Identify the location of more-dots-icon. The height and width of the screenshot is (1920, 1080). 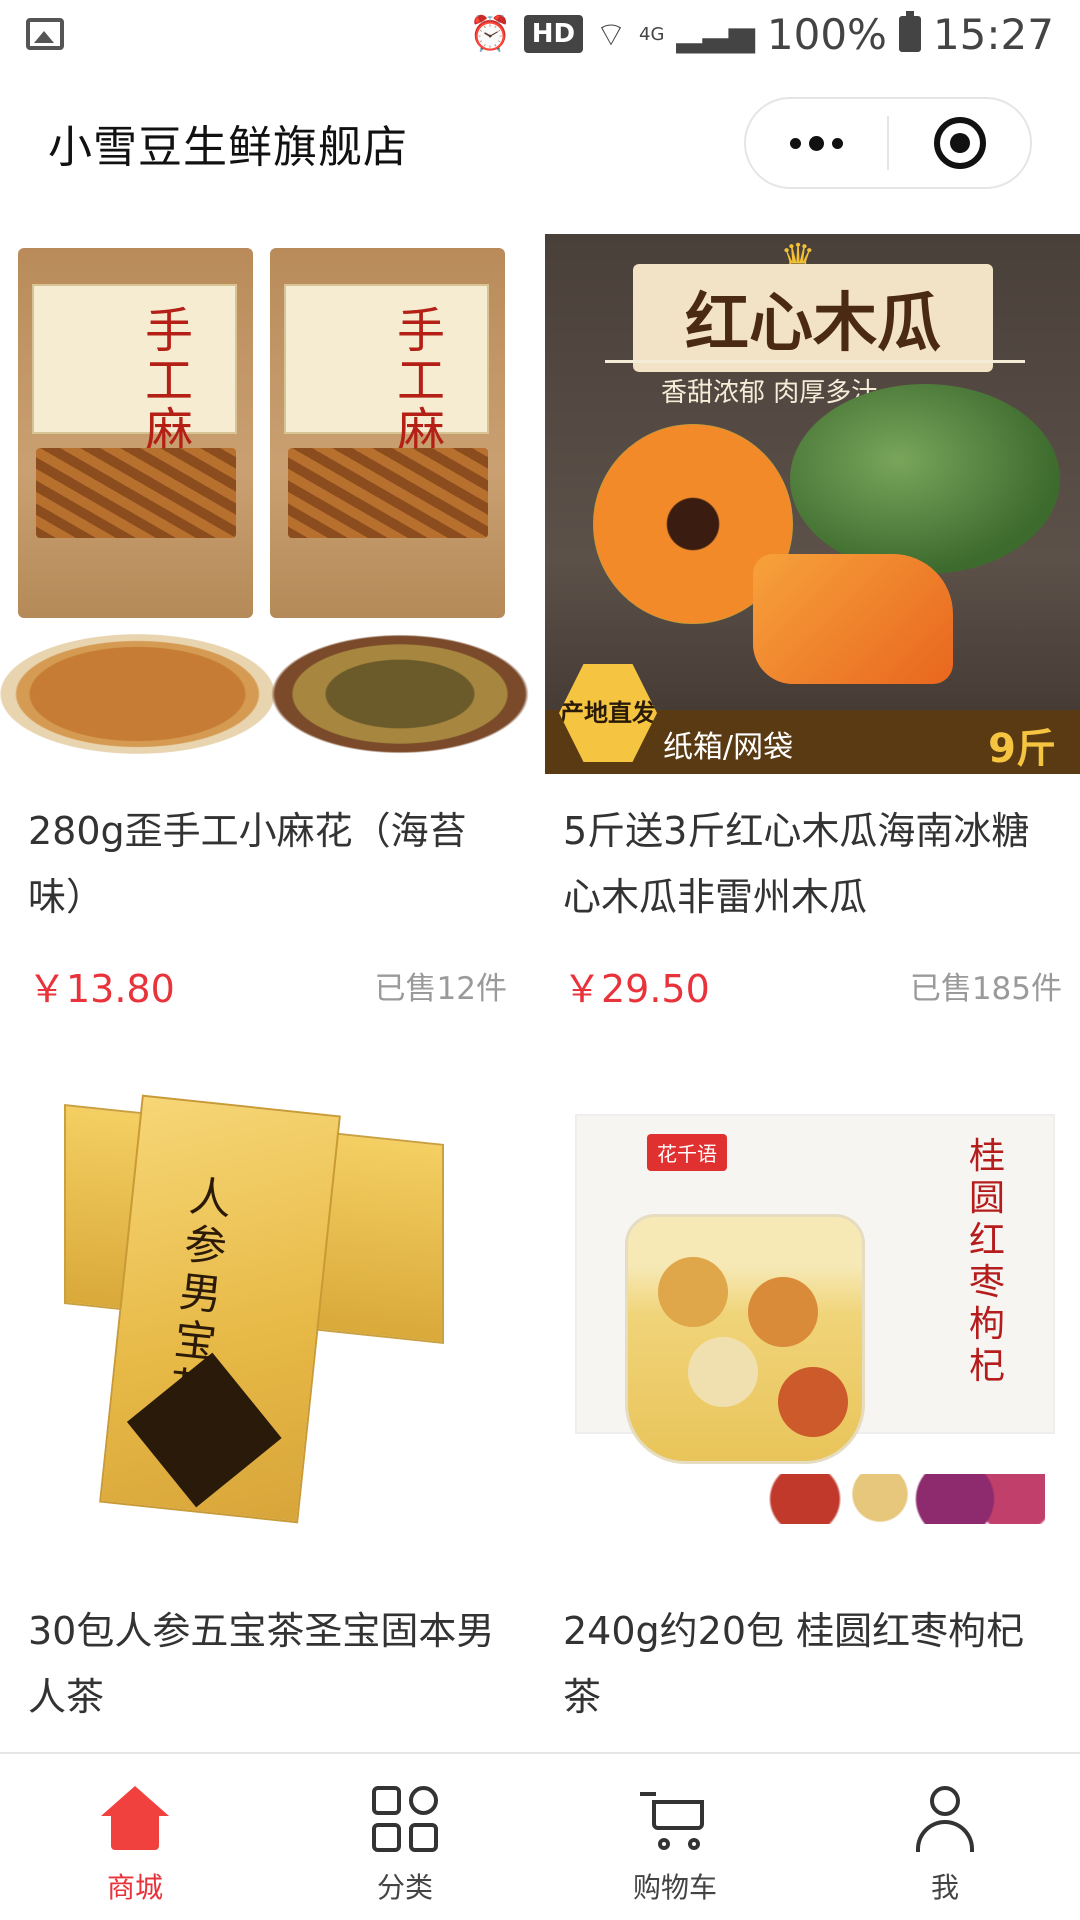
(795, 143).